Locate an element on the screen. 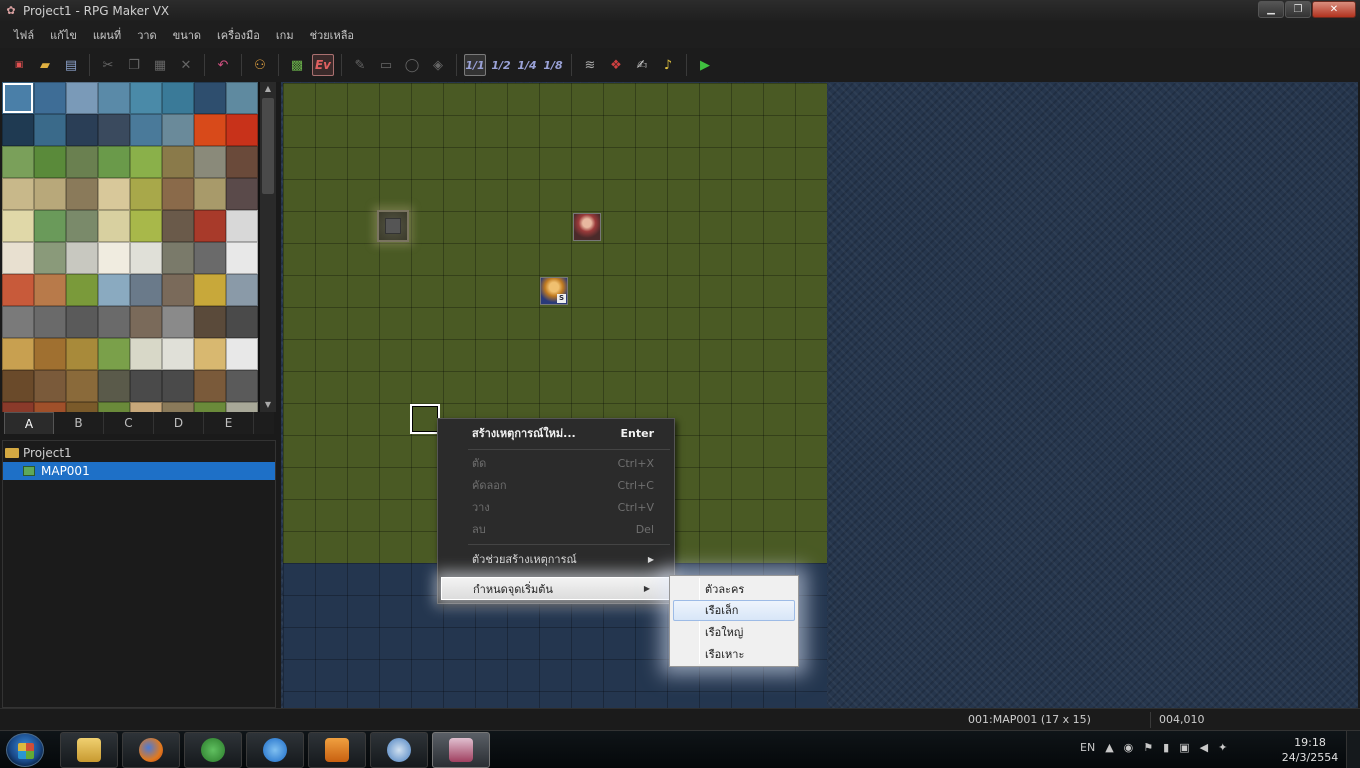 This screenshot has width=1360, height=768. dropbox-icon: ✦ is located at coordinates (1222, 747).